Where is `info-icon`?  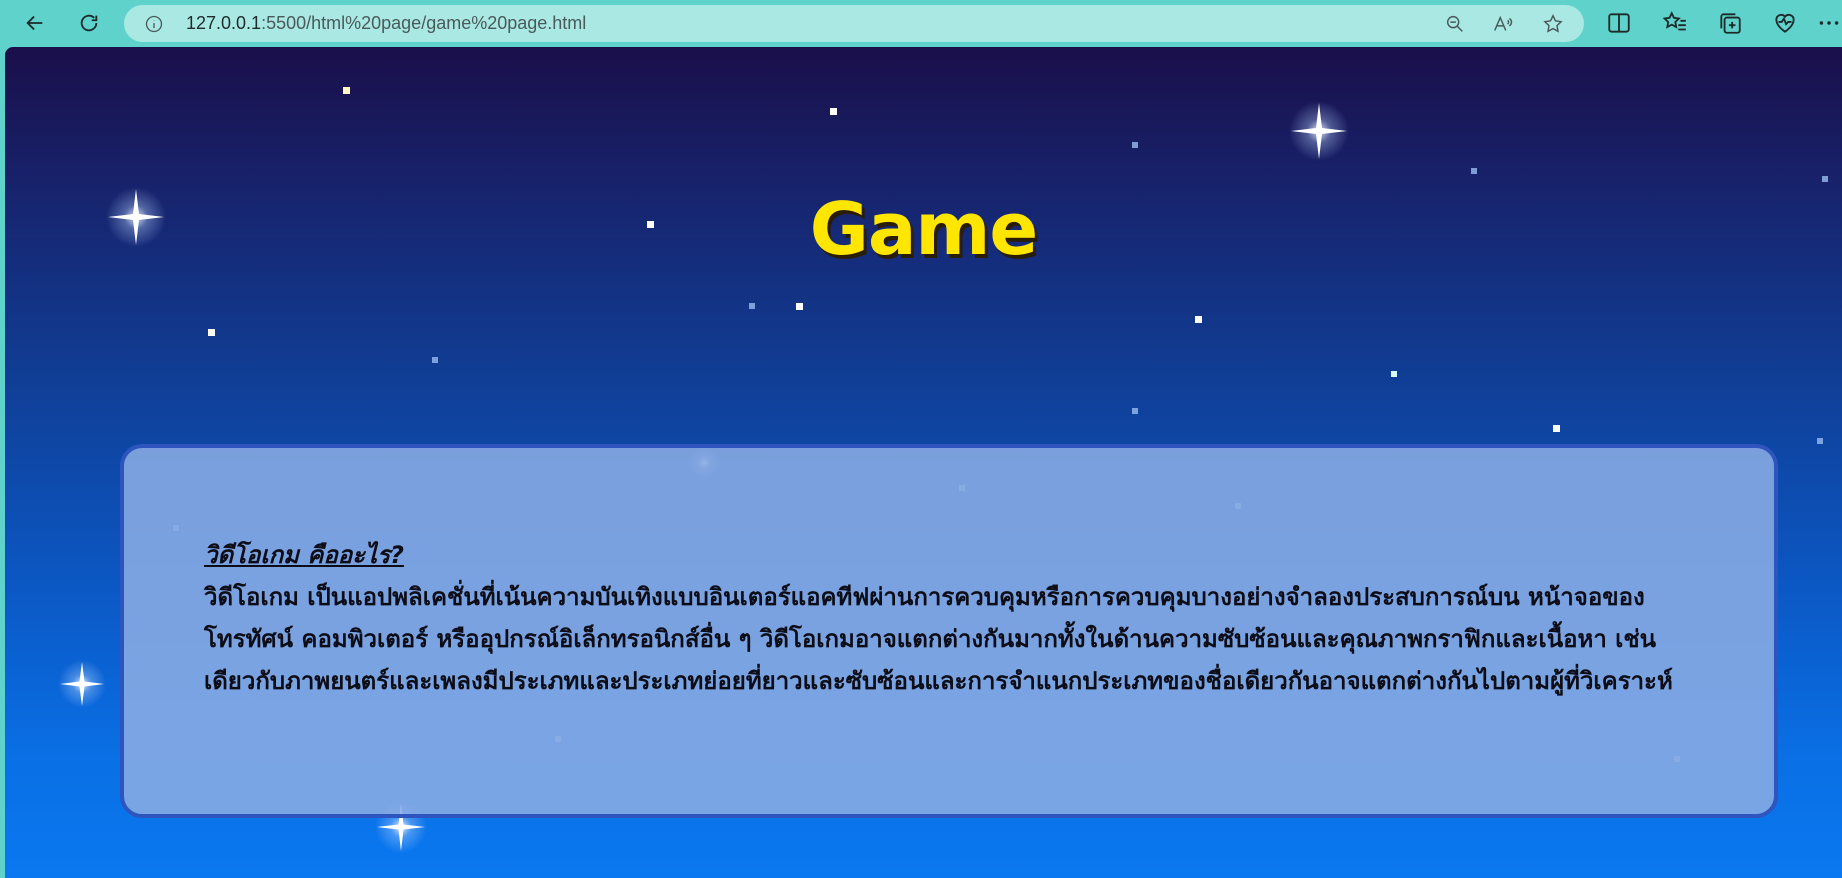 info-icon is located at coordinates (154, 24).